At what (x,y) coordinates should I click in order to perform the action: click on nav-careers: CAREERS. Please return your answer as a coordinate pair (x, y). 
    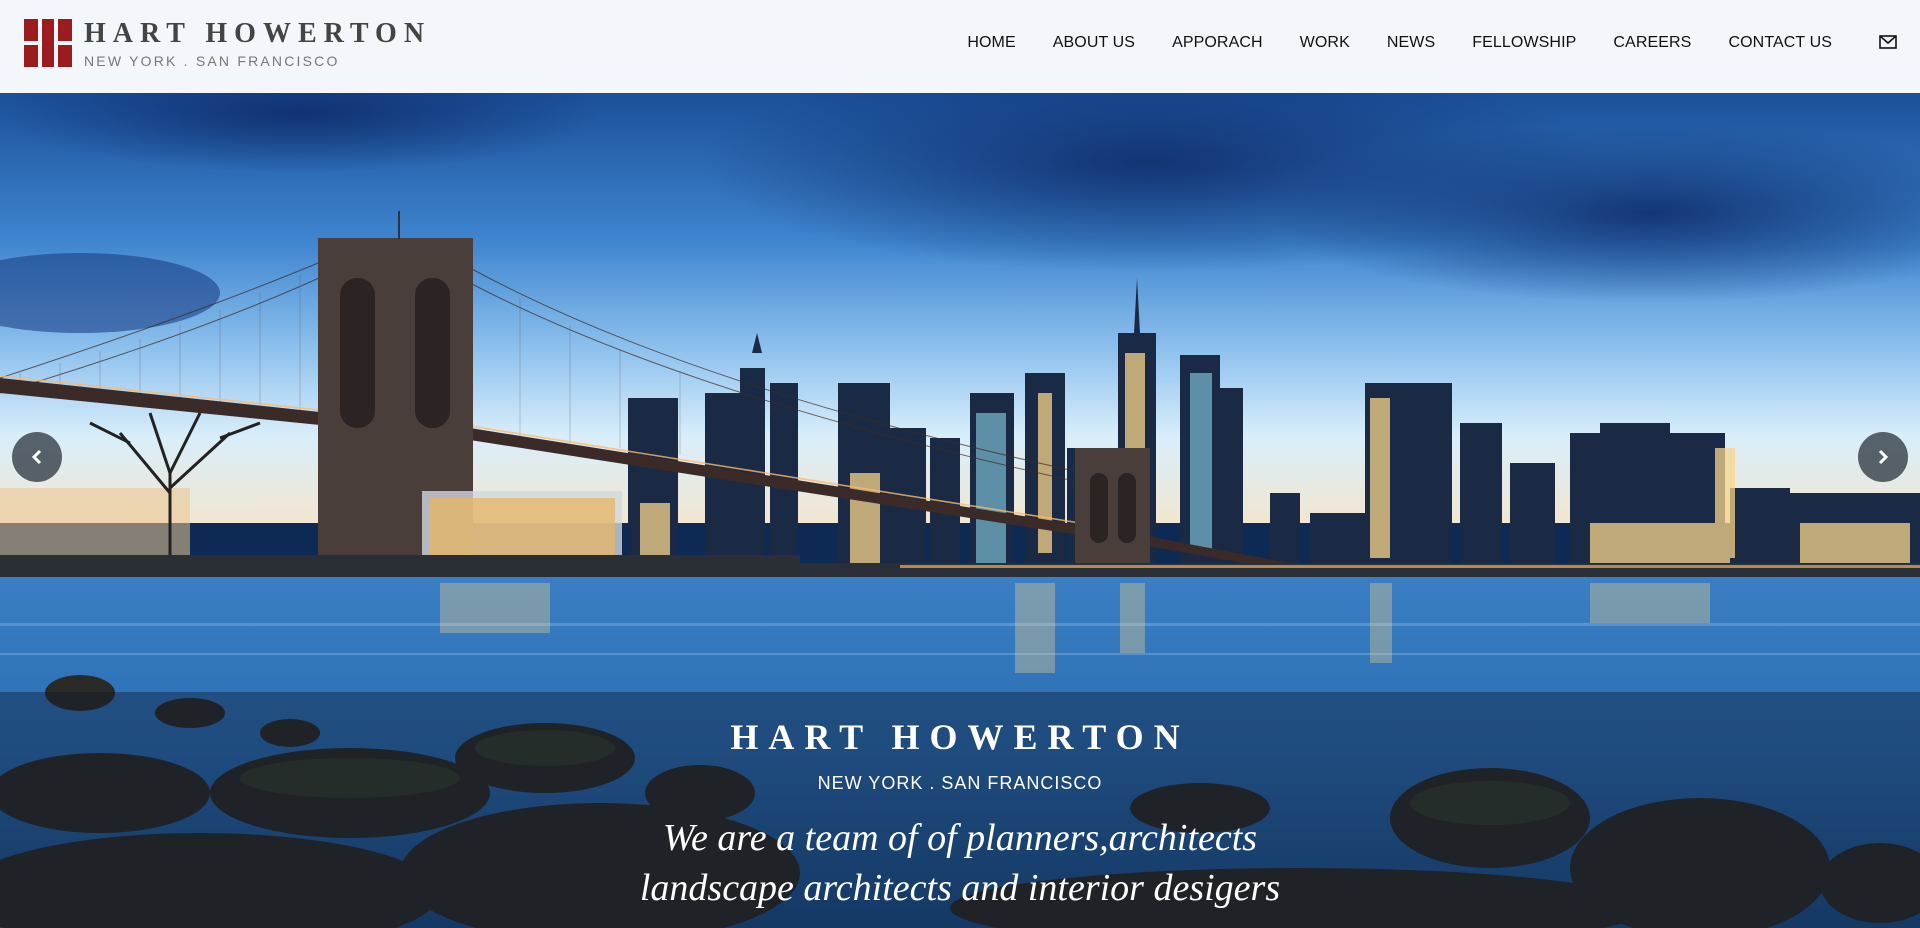
    Looking at the image, I should click on (1652, 43).